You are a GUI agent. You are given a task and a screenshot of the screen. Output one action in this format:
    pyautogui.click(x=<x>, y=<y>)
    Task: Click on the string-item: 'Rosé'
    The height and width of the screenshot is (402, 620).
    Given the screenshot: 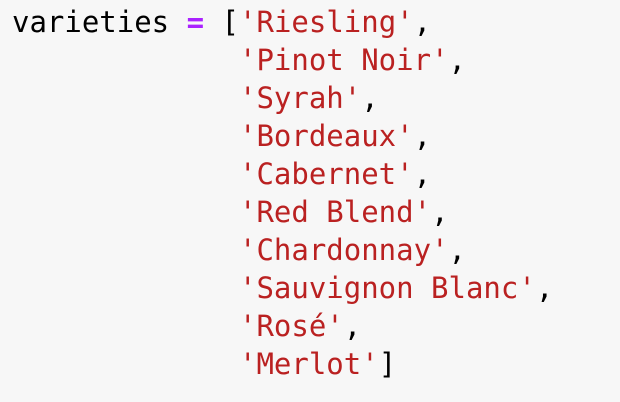 What is the action you would take?
    pyautogui.click(x=291, y=326)
    